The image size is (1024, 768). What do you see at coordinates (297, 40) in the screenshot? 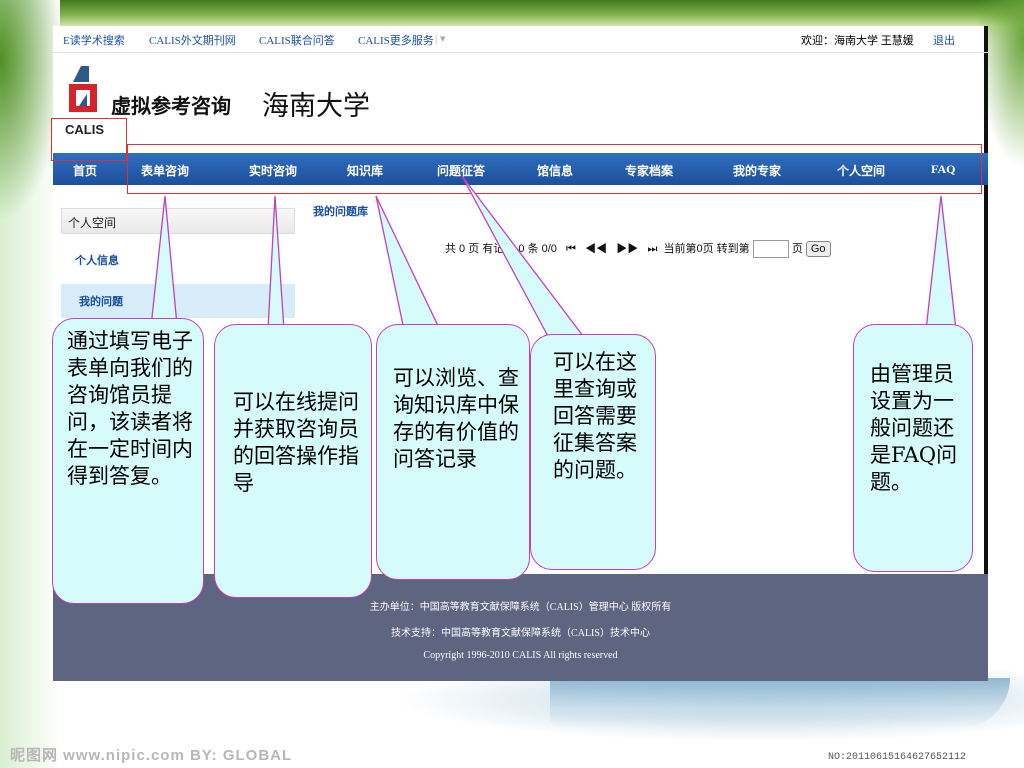
I see `topbar-link-joint-qa: CALIS联合问答` at bounding box center [297, 40].